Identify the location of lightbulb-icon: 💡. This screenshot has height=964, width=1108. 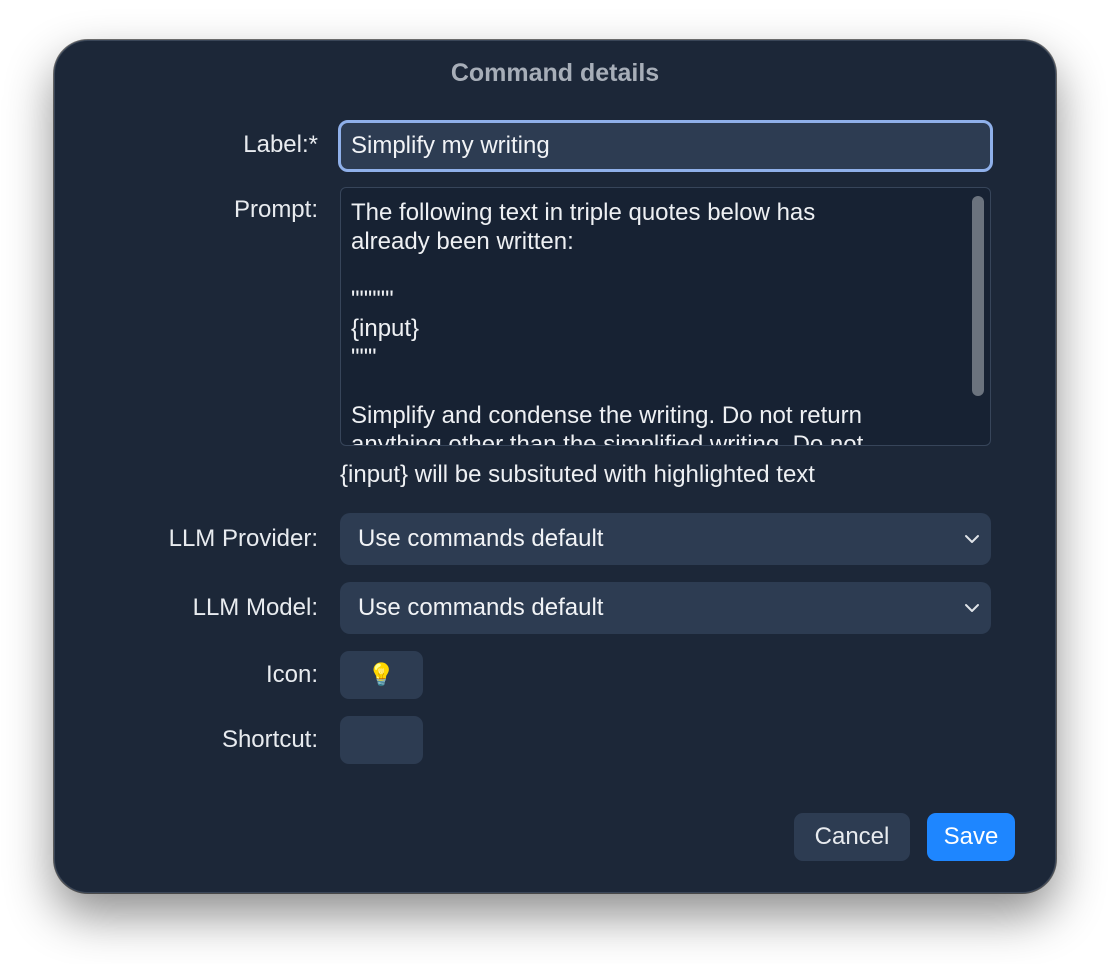
(381, 674).